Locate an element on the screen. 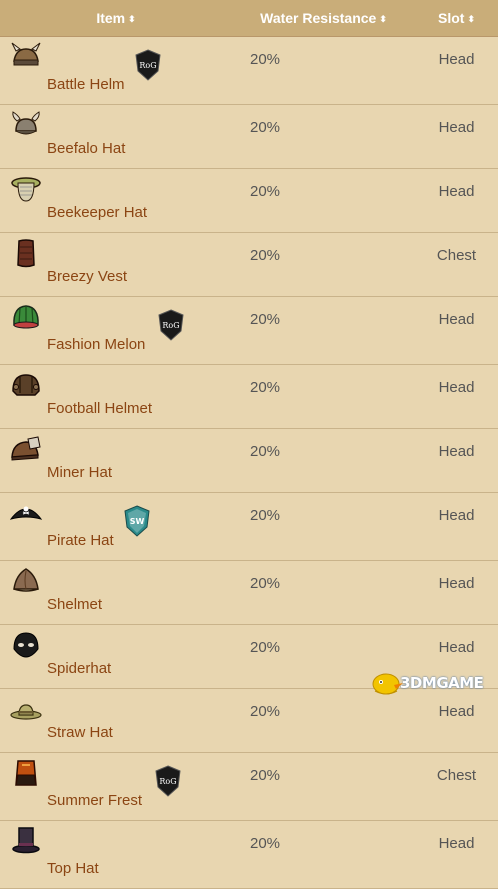 This screenshot has width=498, height=889. sw-badge-icon: SW is located at coordinates (137, 521).